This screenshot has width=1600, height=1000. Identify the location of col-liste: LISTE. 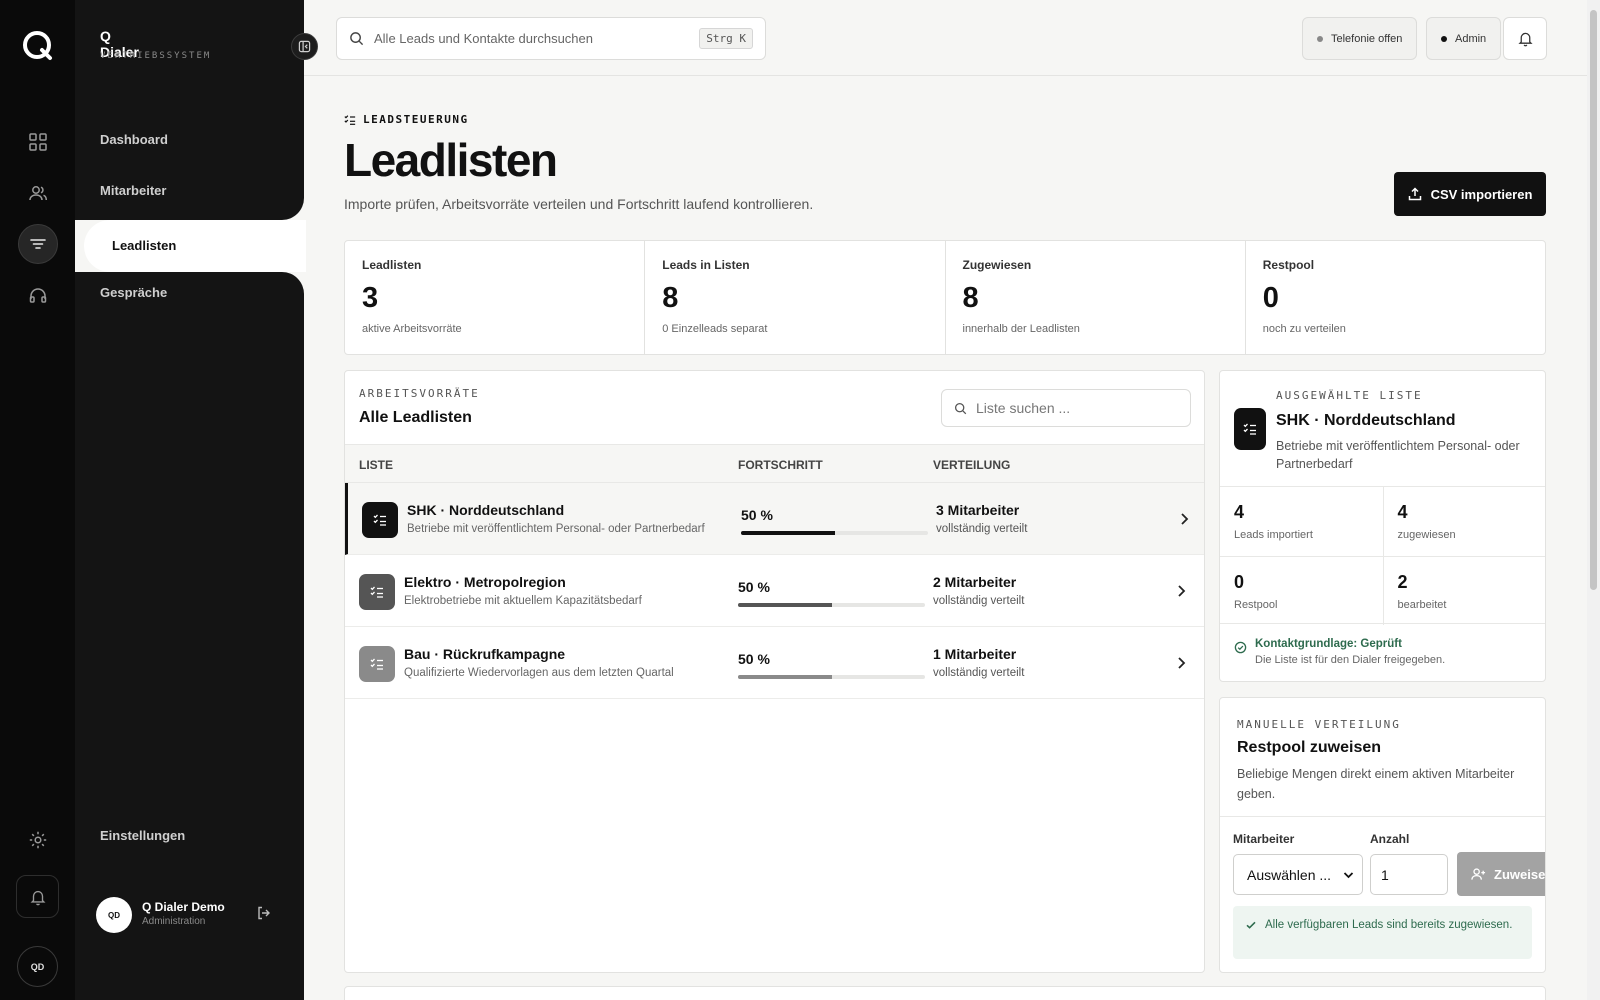
(376, 465).